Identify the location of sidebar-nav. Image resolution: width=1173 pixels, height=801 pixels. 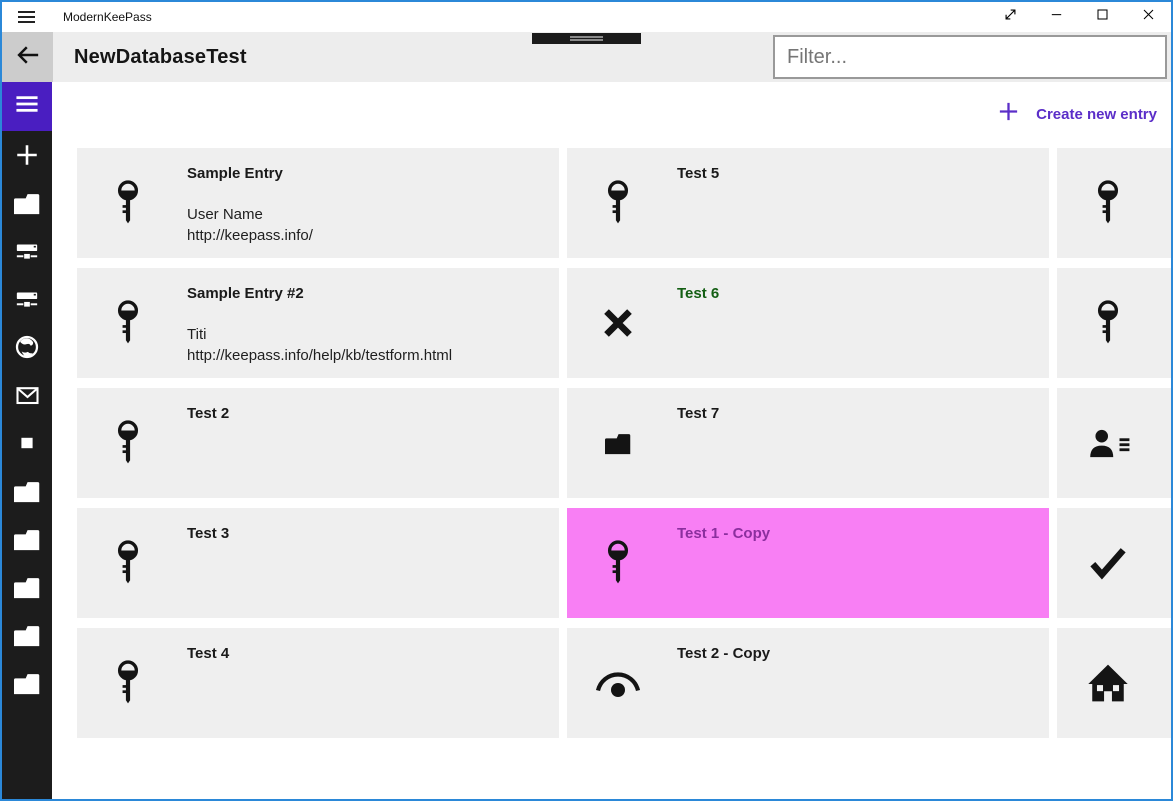
(27, 419).